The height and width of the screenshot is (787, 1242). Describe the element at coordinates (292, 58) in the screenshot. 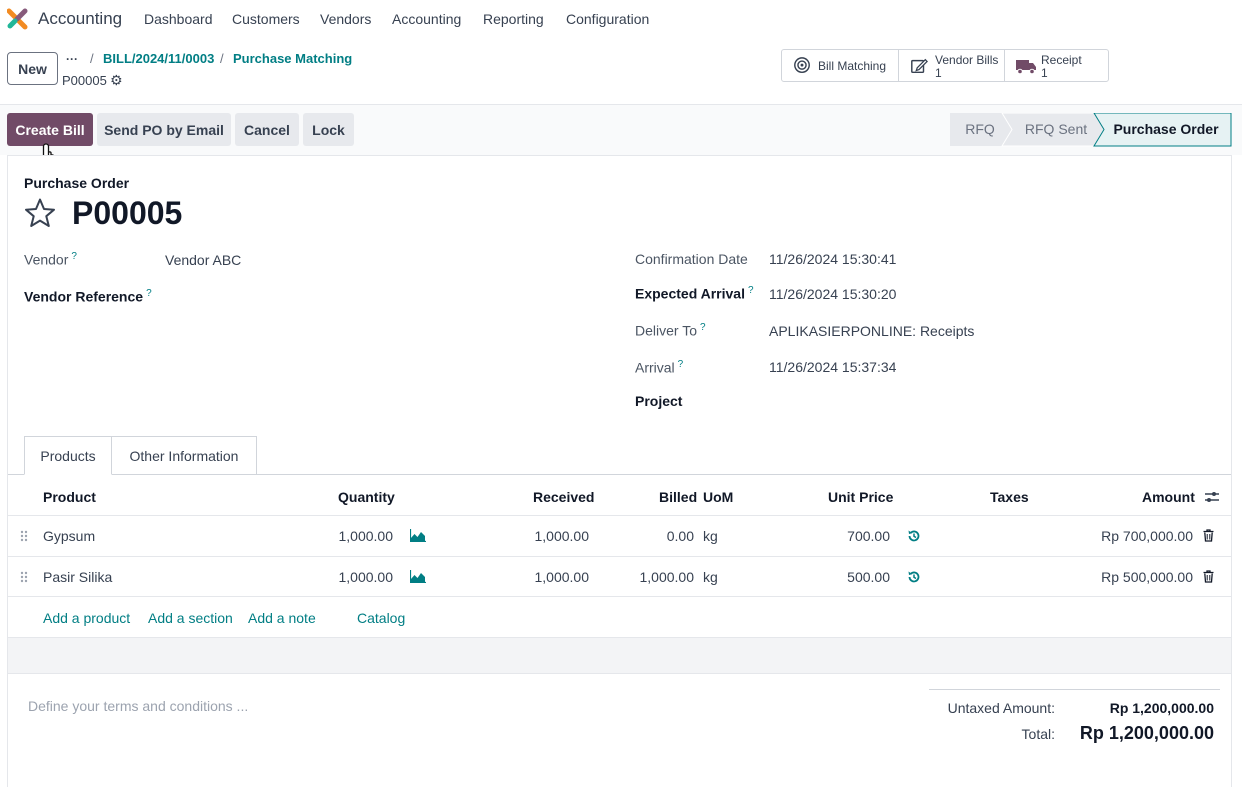

I see `breadcrumb-purchase-matching: Purchase Matching` at that location.